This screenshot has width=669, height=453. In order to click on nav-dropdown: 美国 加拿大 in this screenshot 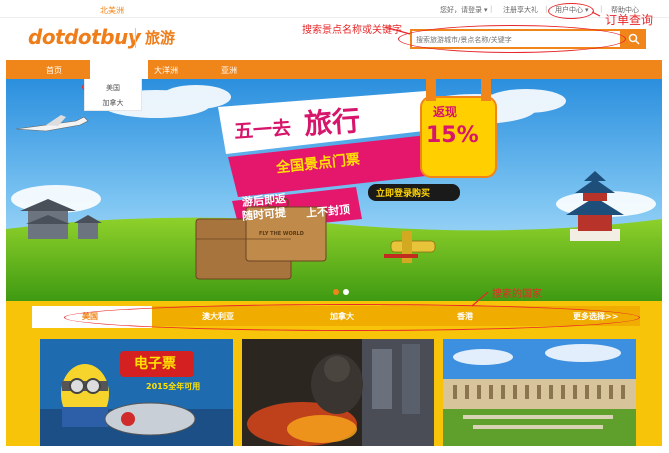, I will do `click(113, 95)`.